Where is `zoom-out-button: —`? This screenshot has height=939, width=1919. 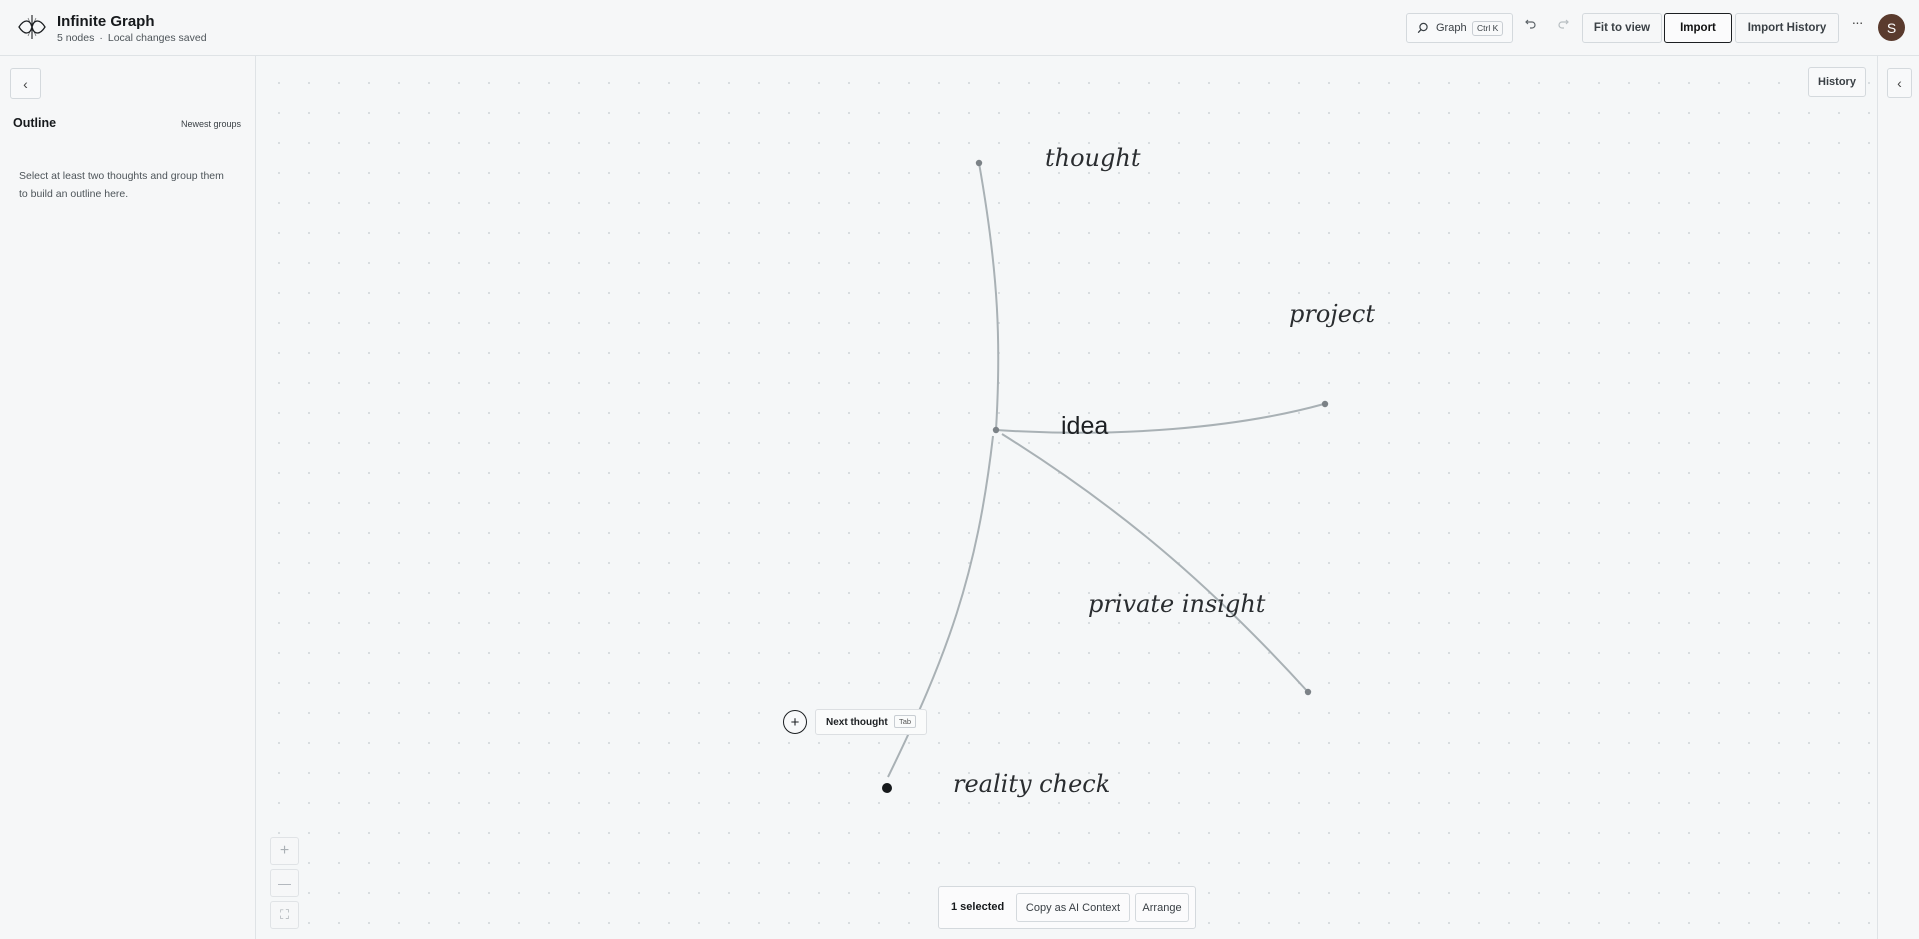
zoom-out-button: — is located at coordinates (284, 883).